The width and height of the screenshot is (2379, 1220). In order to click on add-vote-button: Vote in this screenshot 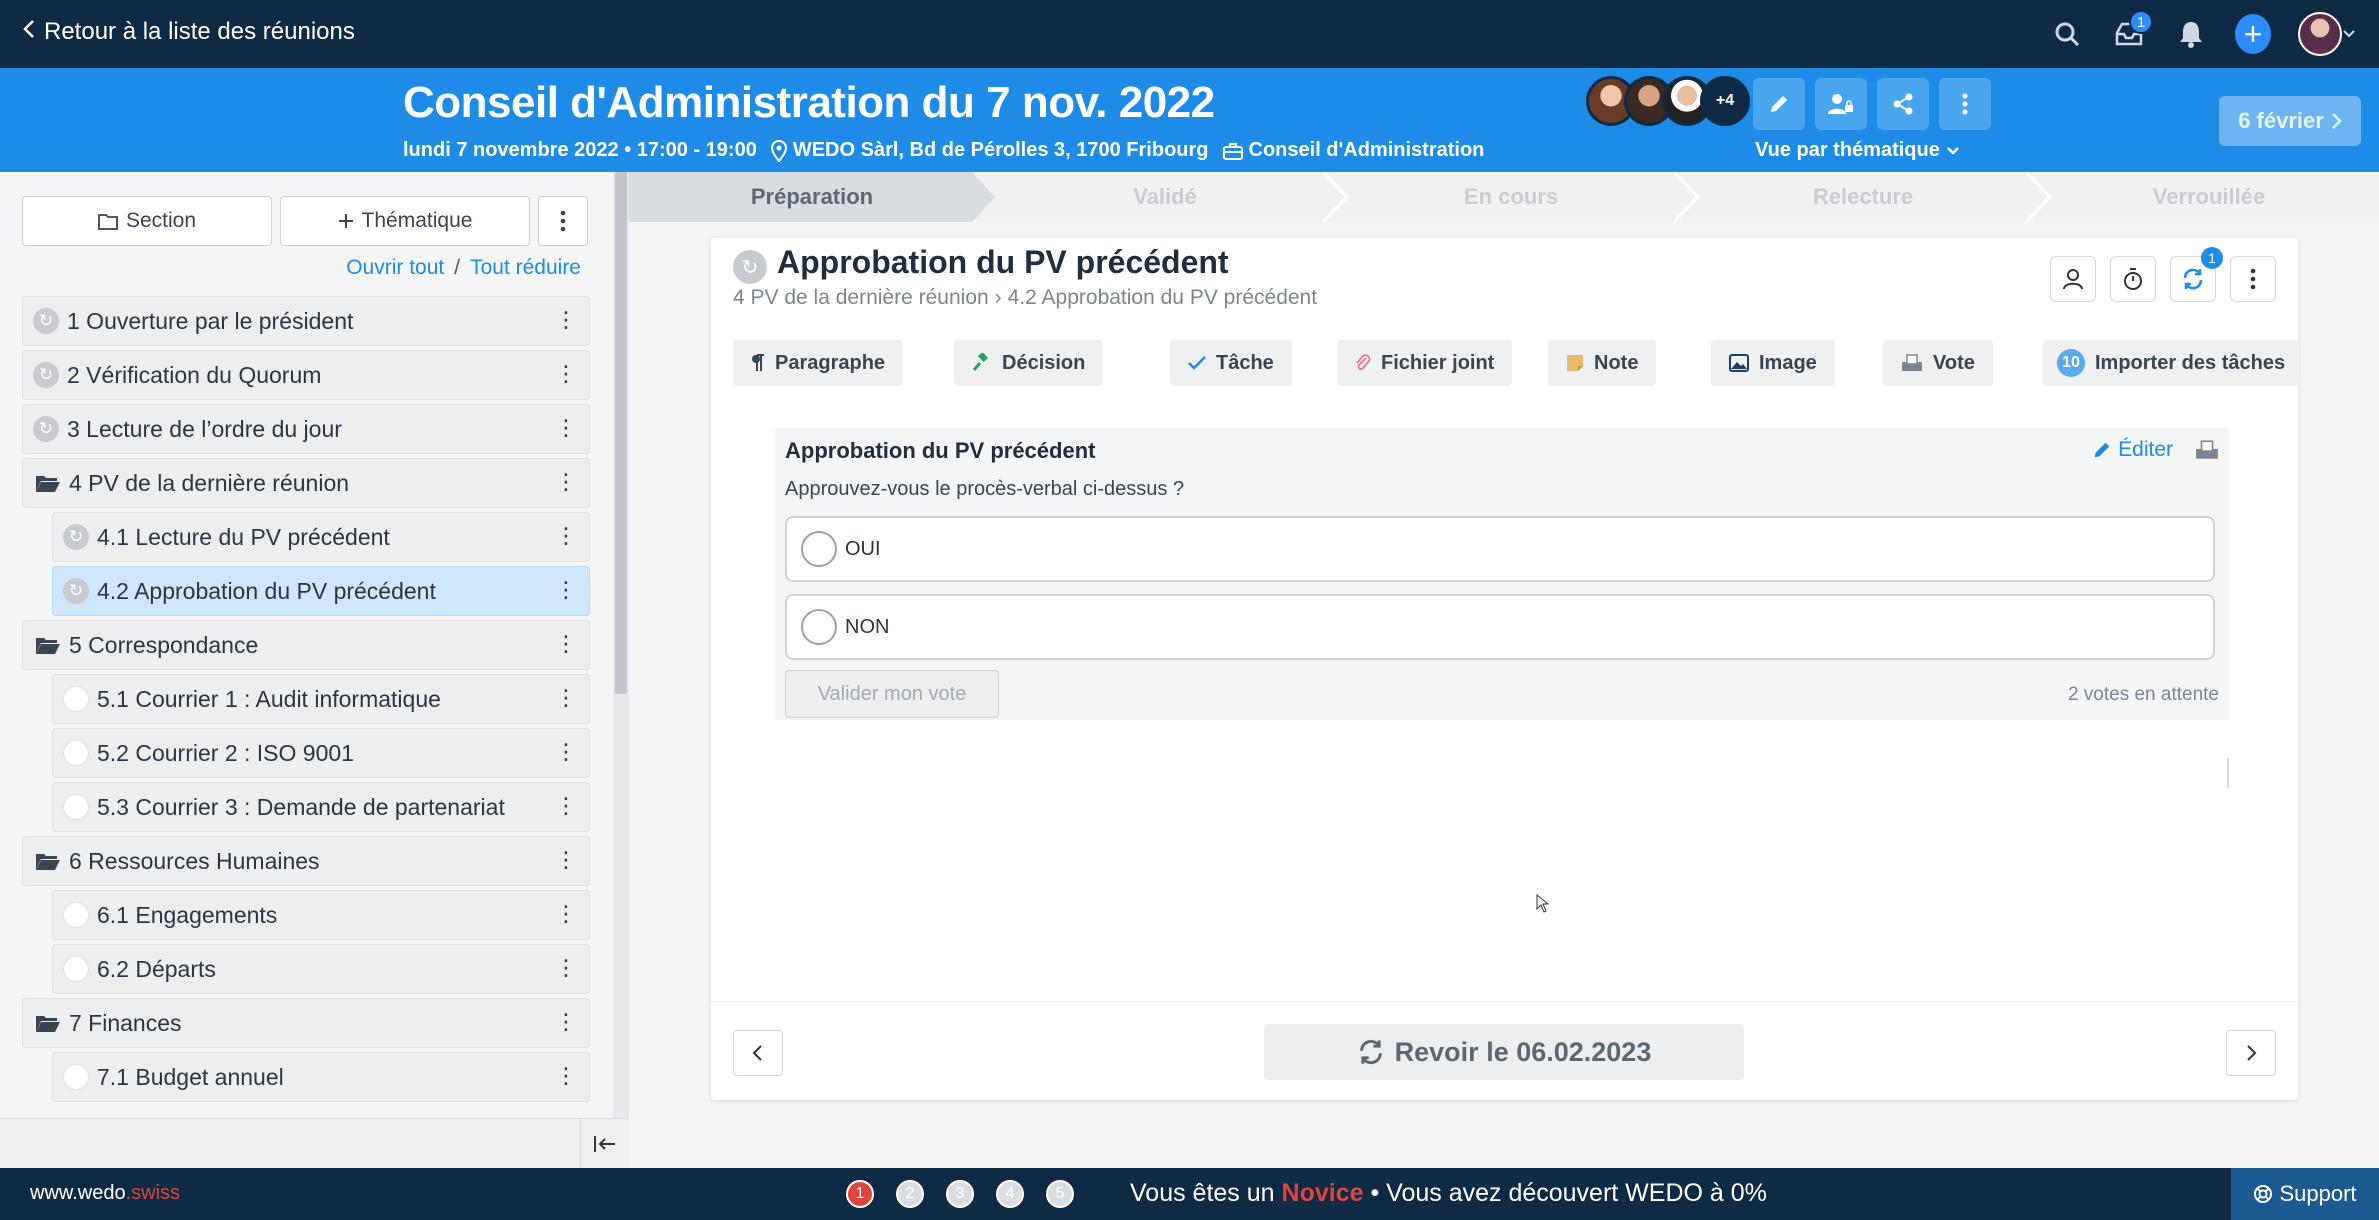, I will do `click(1938, 363)`.